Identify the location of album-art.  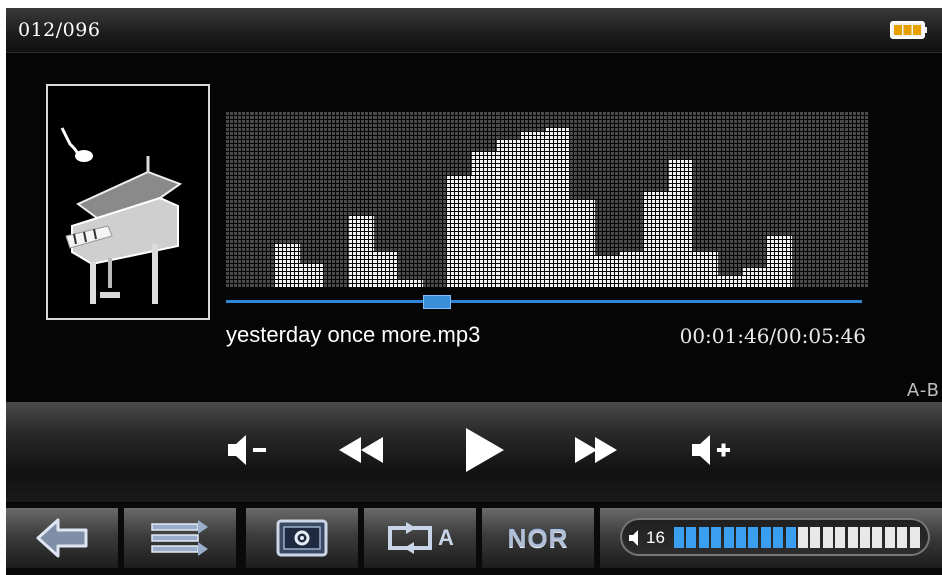
(128, 202).